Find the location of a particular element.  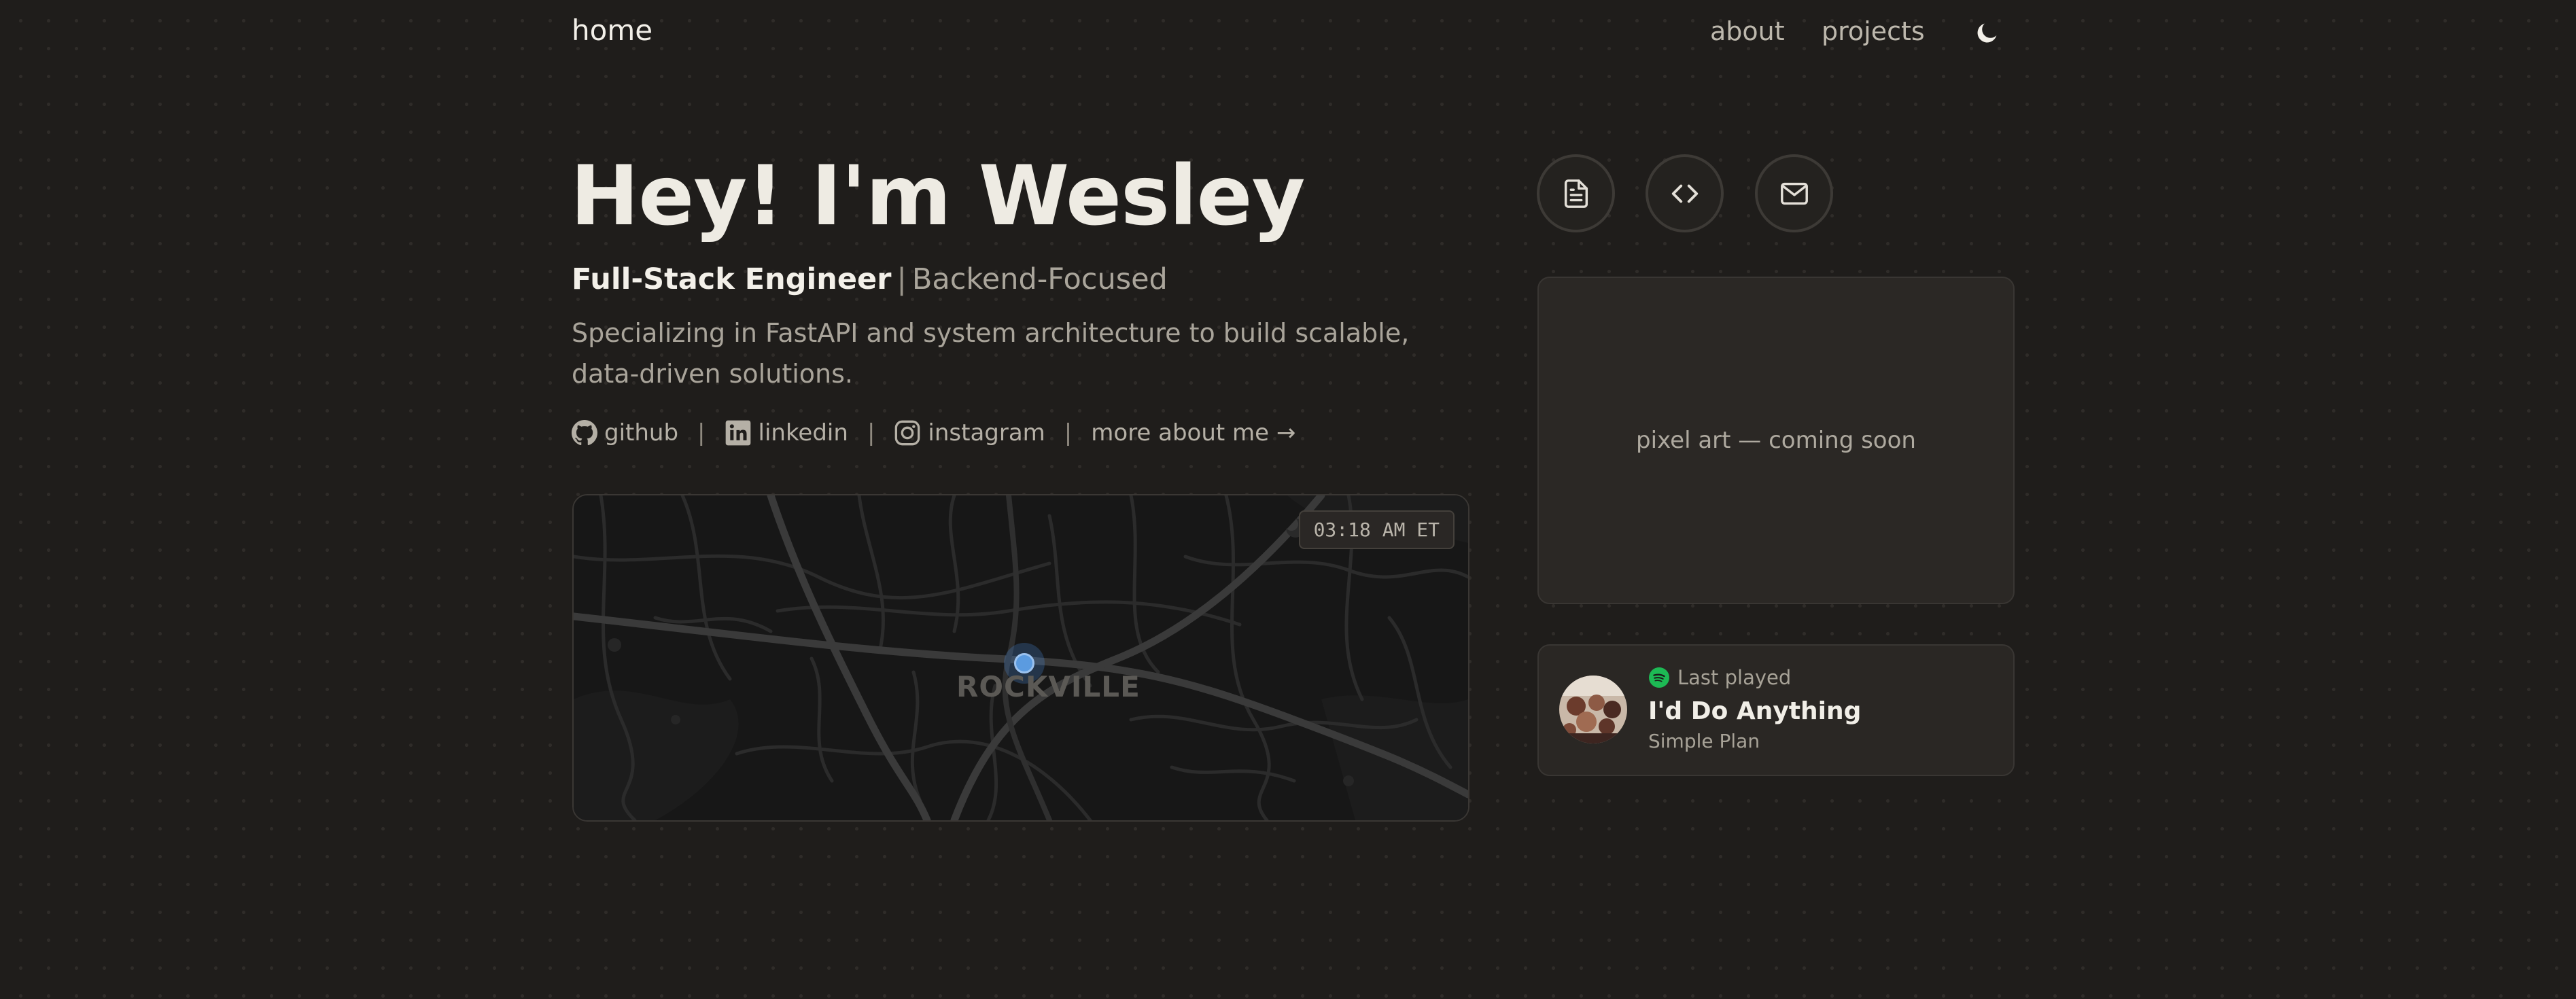

resume-button is located at coordinates (1576, 193).